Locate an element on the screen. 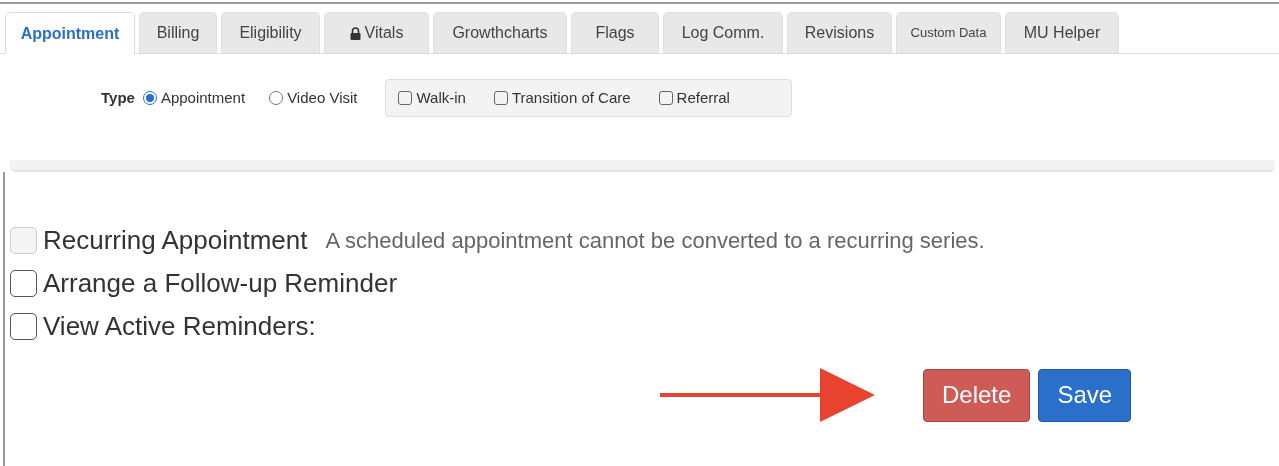  tab: Growthcharts is located at coordinates (500, 32).